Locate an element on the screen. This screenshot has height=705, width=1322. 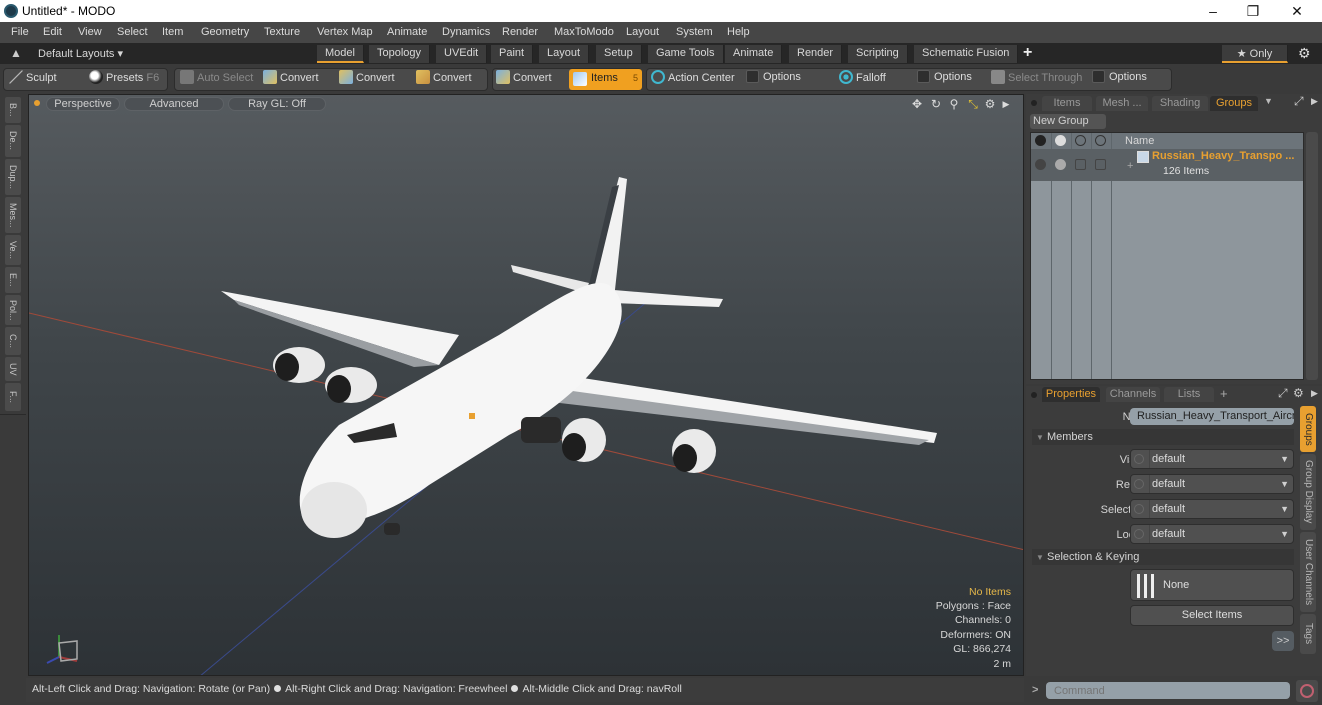
options-checkbox is located at coordinates (923, 76).